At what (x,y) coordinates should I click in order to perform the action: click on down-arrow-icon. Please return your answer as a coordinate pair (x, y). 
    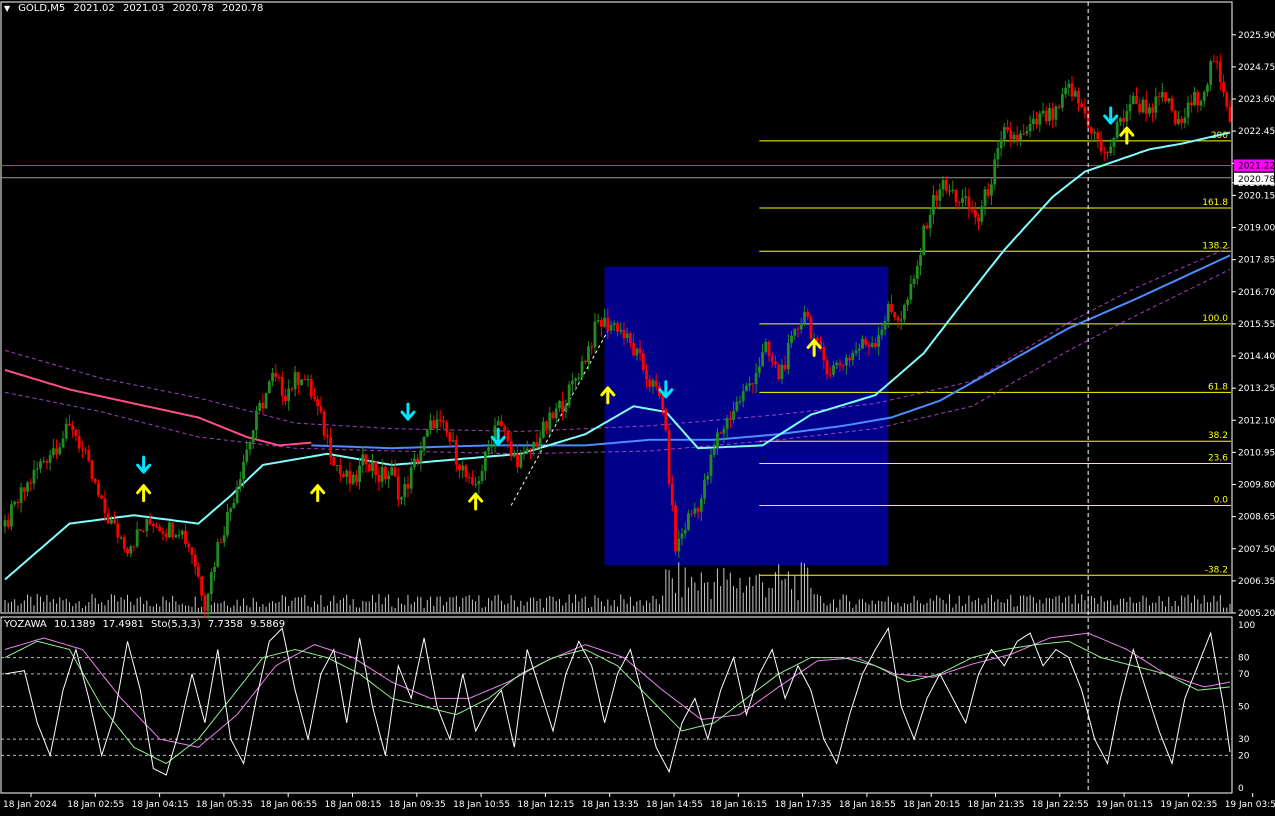
    Looking at the image, I should click on (1111, 115).